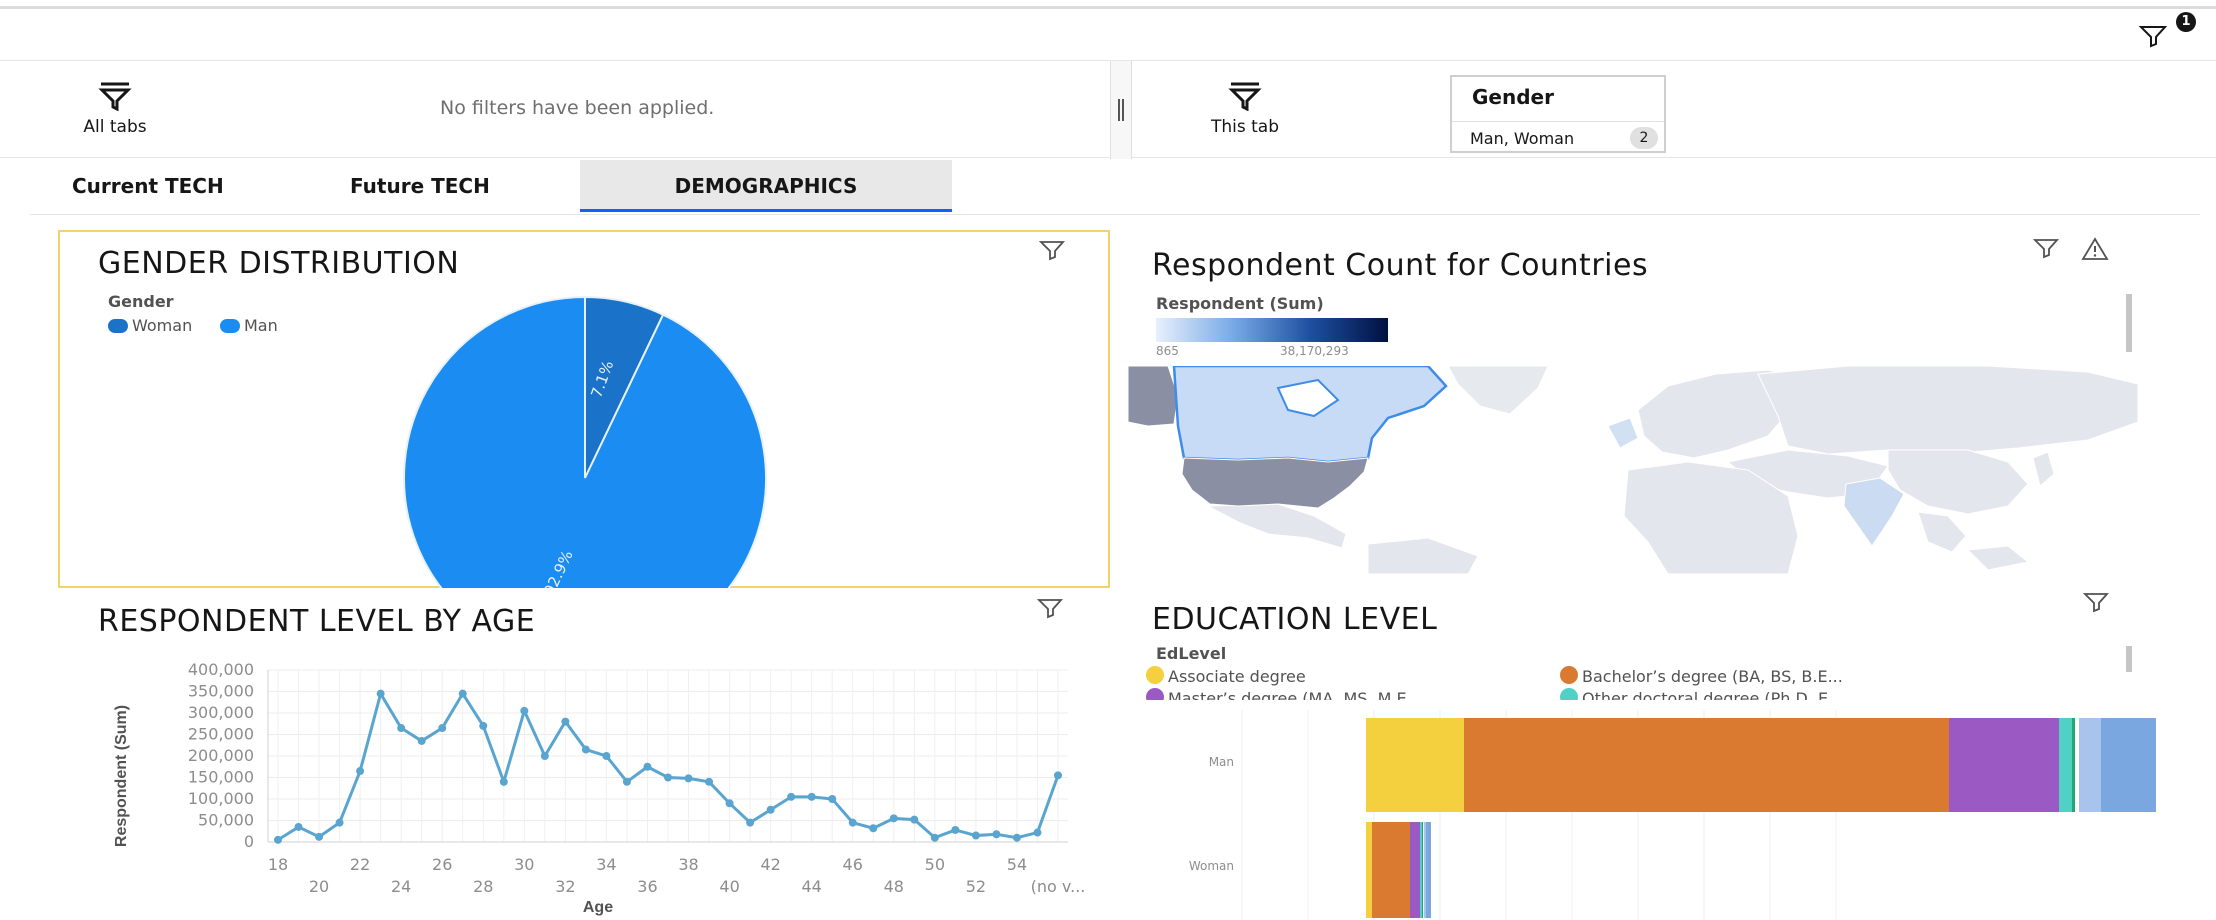  What do you see at coordinates (1633, 470) in the screenshot?
I see `world-map` at bounding box center [1633, 470].